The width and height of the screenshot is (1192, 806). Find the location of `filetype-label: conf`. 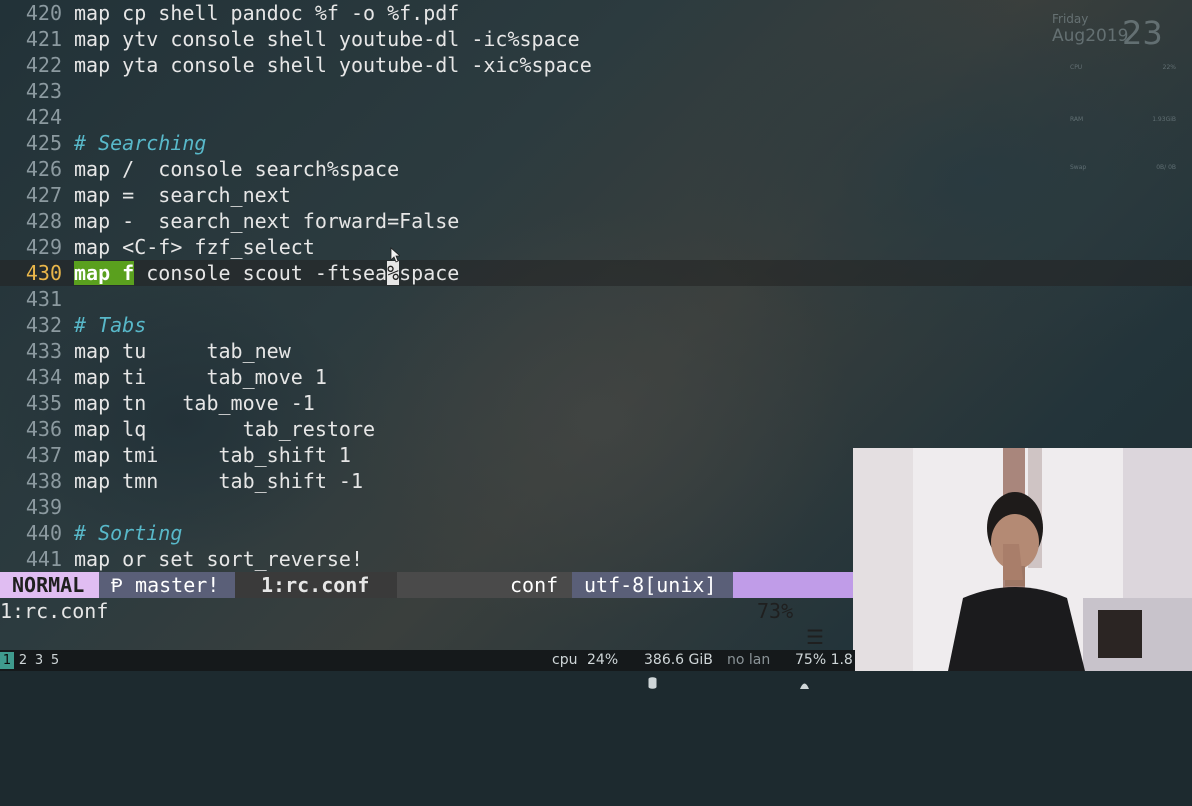

filetype-label: conf is located at coordinates (534, 585).